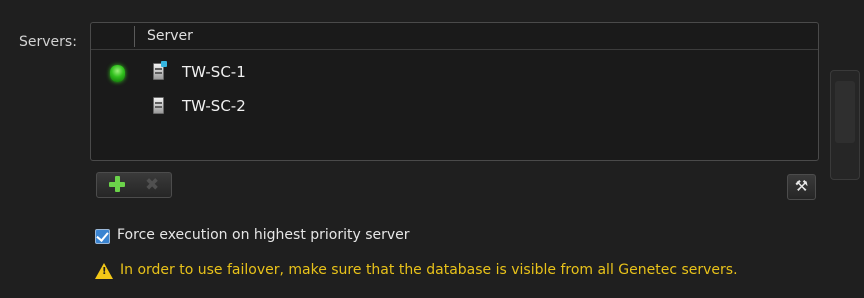  I want to click on server-row-tw-sc-1: TW-SC-1, so click(454, 73).